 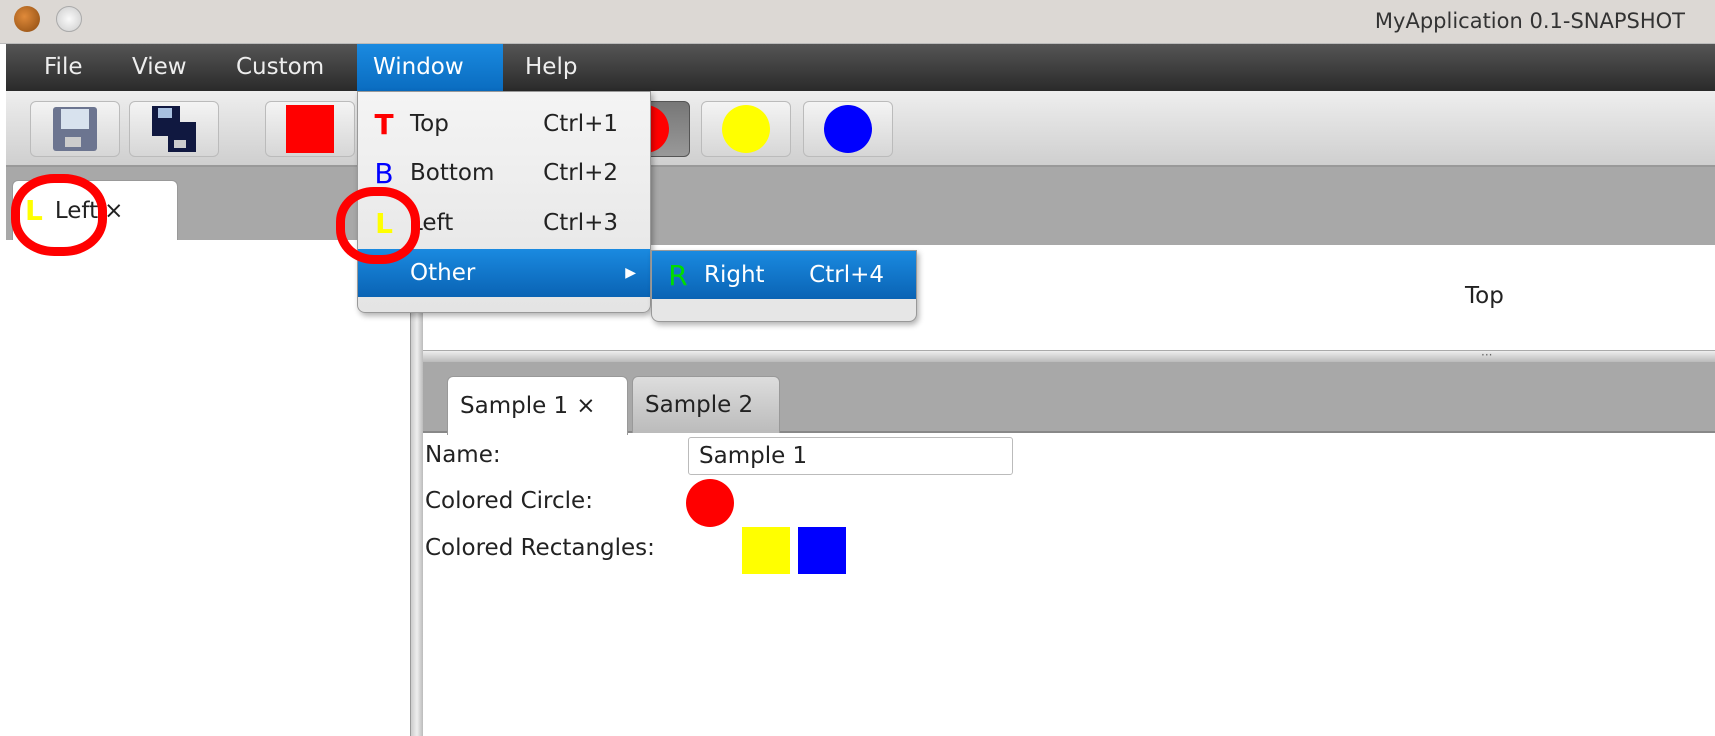 I want to click on minimize-window-icon, so click(x=69, y=19).